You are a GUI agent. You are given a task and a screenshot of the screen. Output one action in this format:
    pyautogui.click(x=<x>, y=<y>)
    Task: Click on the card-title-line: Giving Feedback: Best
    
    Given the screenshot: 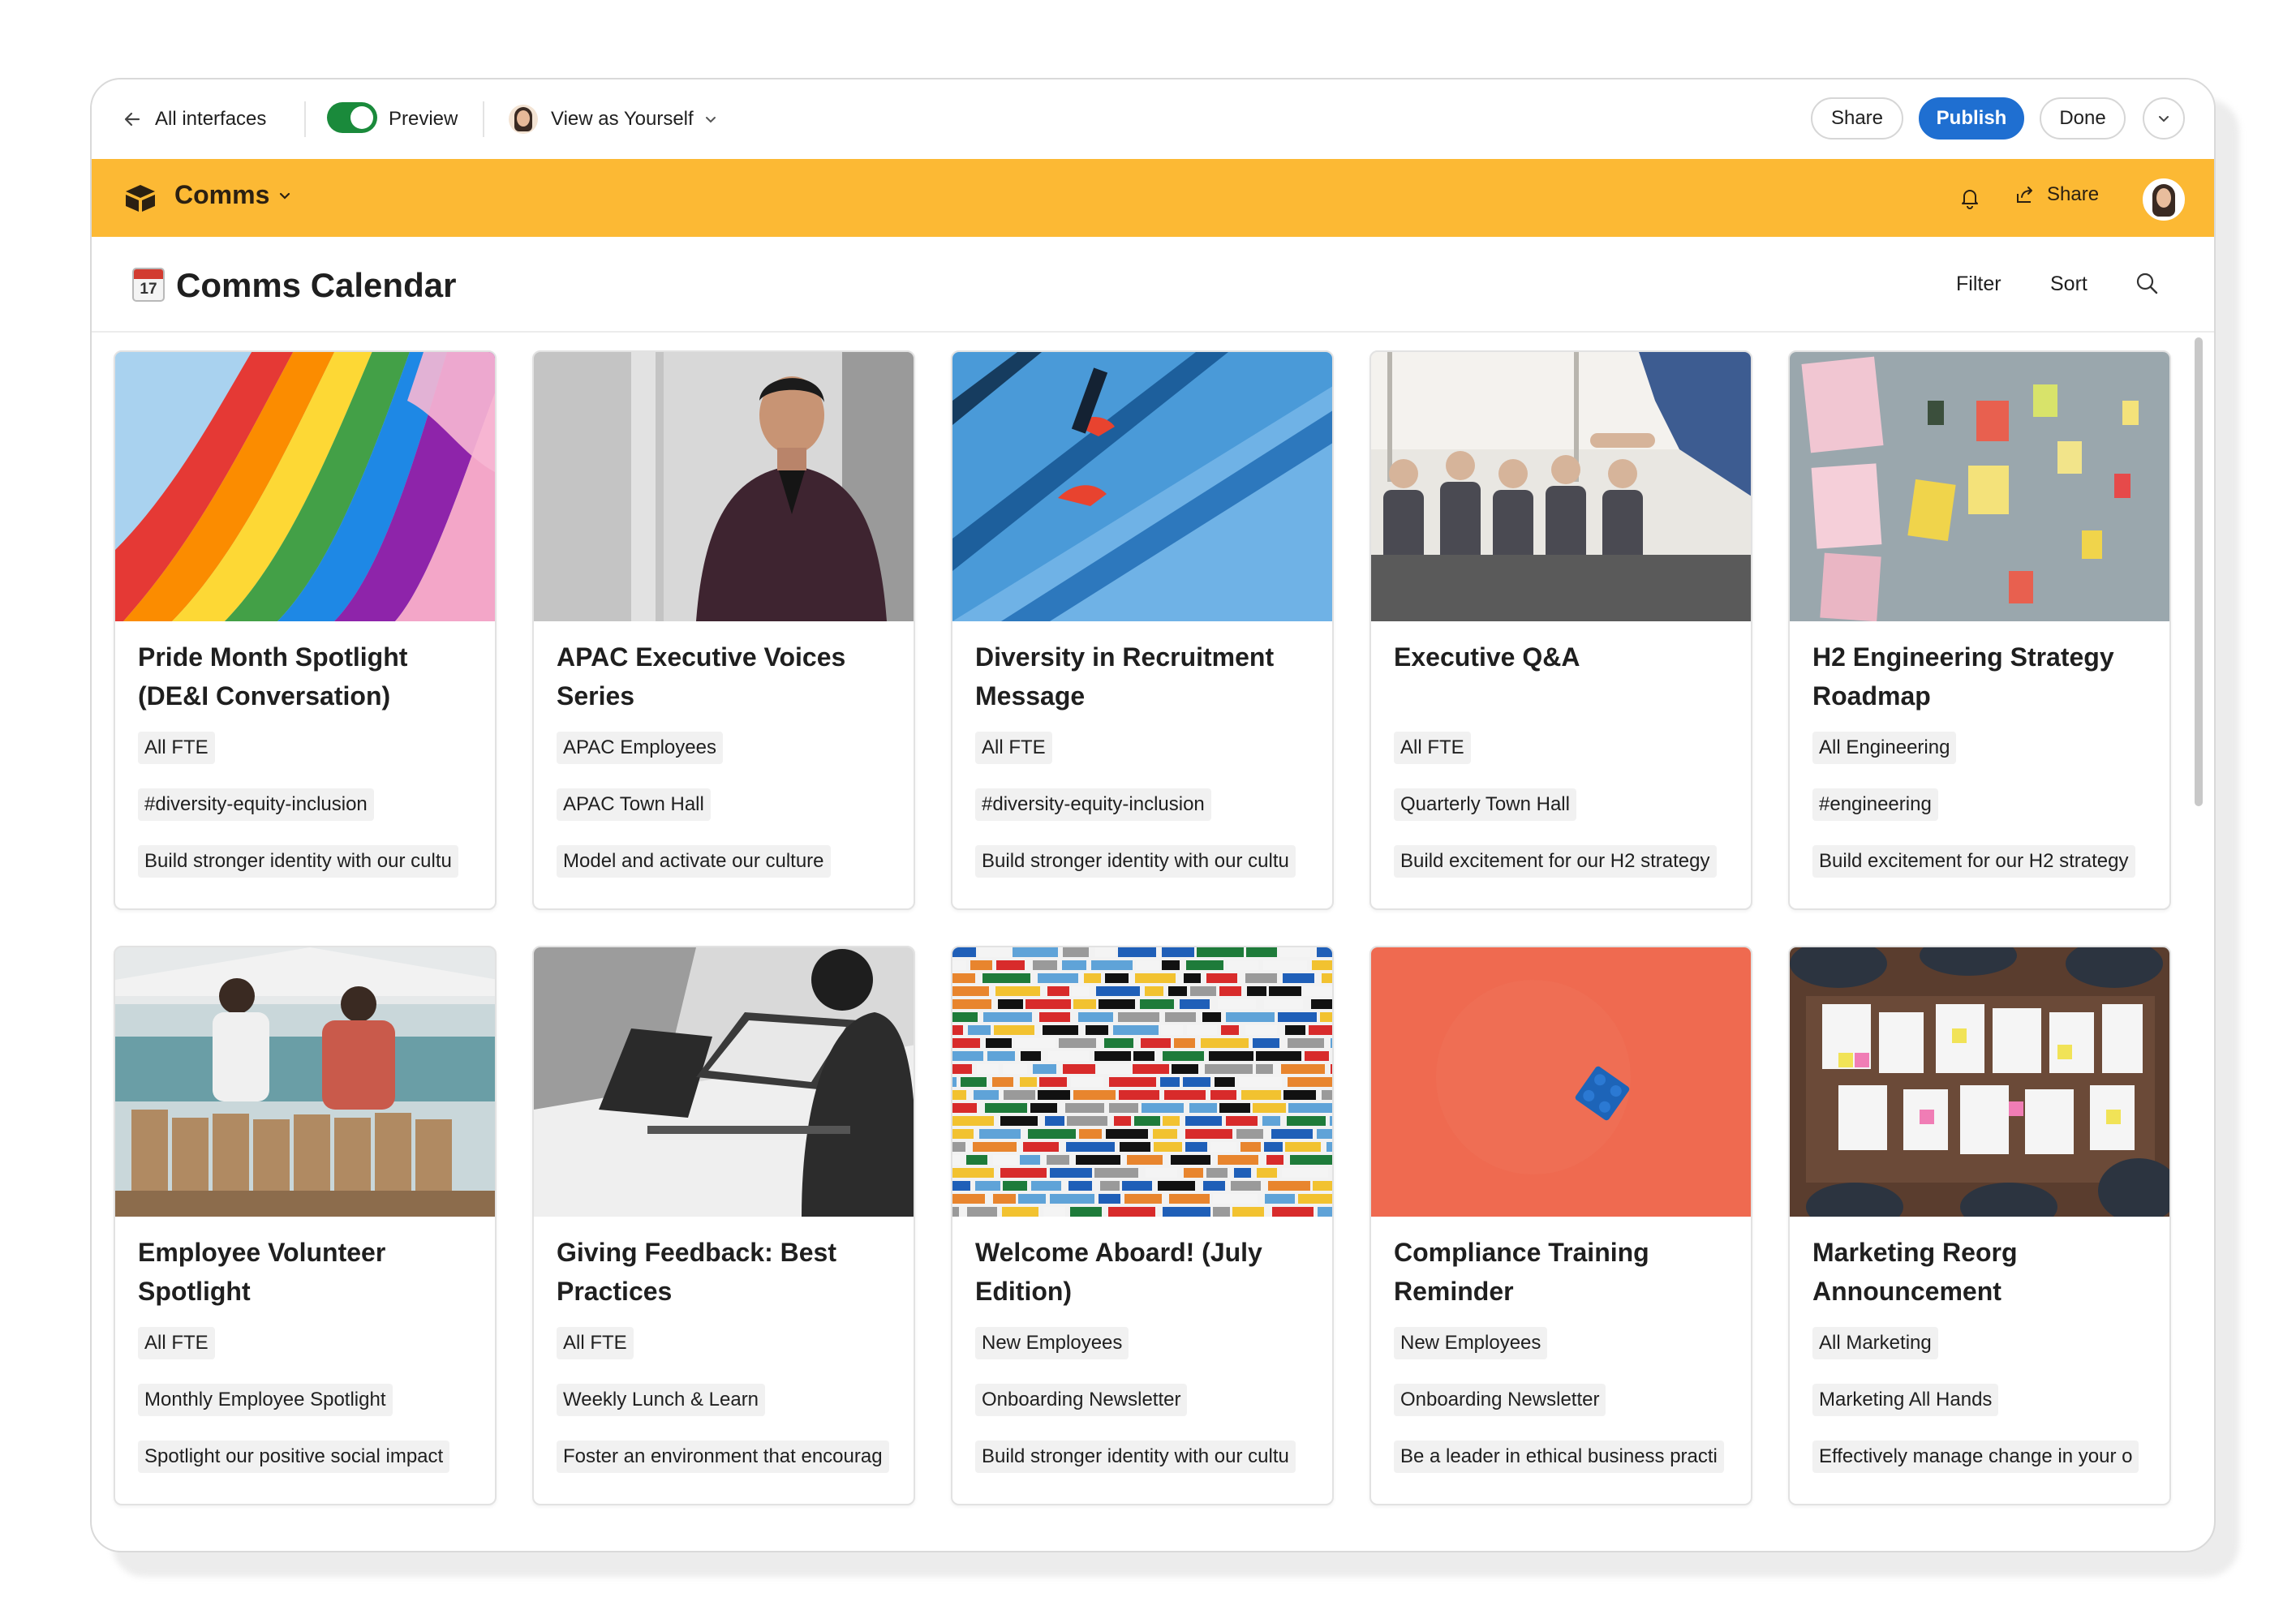 What is the action you would take?
    pyautogui.click(x=696, y=1252)
    